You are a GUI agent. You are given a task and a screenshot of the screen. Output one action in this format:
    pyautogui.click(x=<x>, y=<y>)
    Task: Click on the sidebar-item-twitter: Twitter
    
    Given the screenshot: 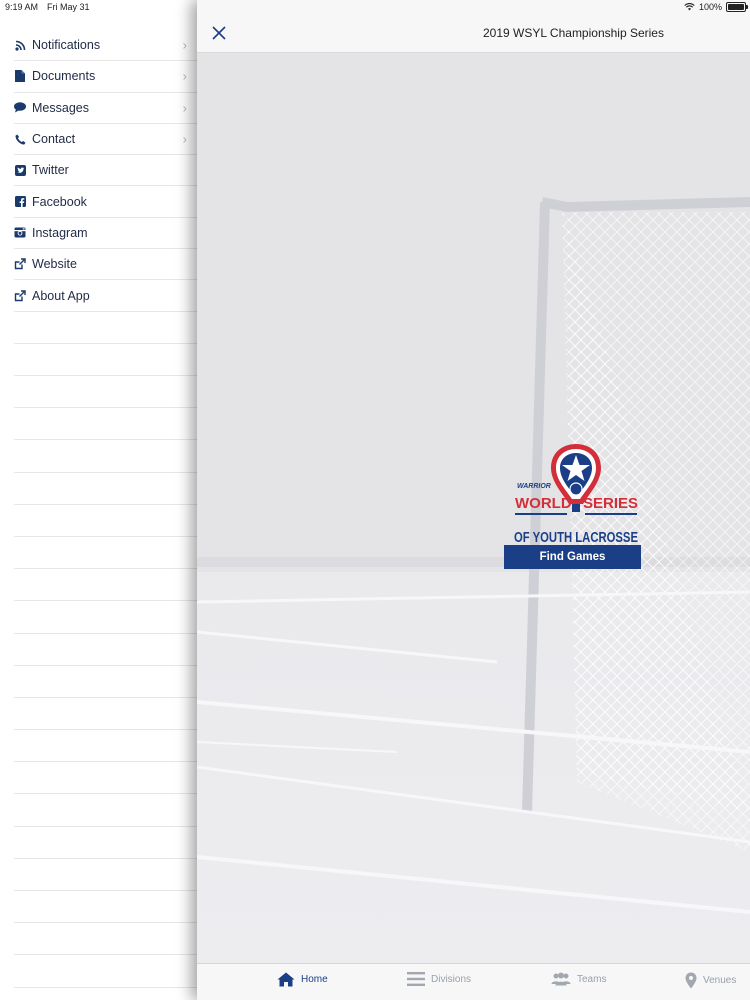 What is the action you would take?
    pyautogui.click(x=105, y=171)
    